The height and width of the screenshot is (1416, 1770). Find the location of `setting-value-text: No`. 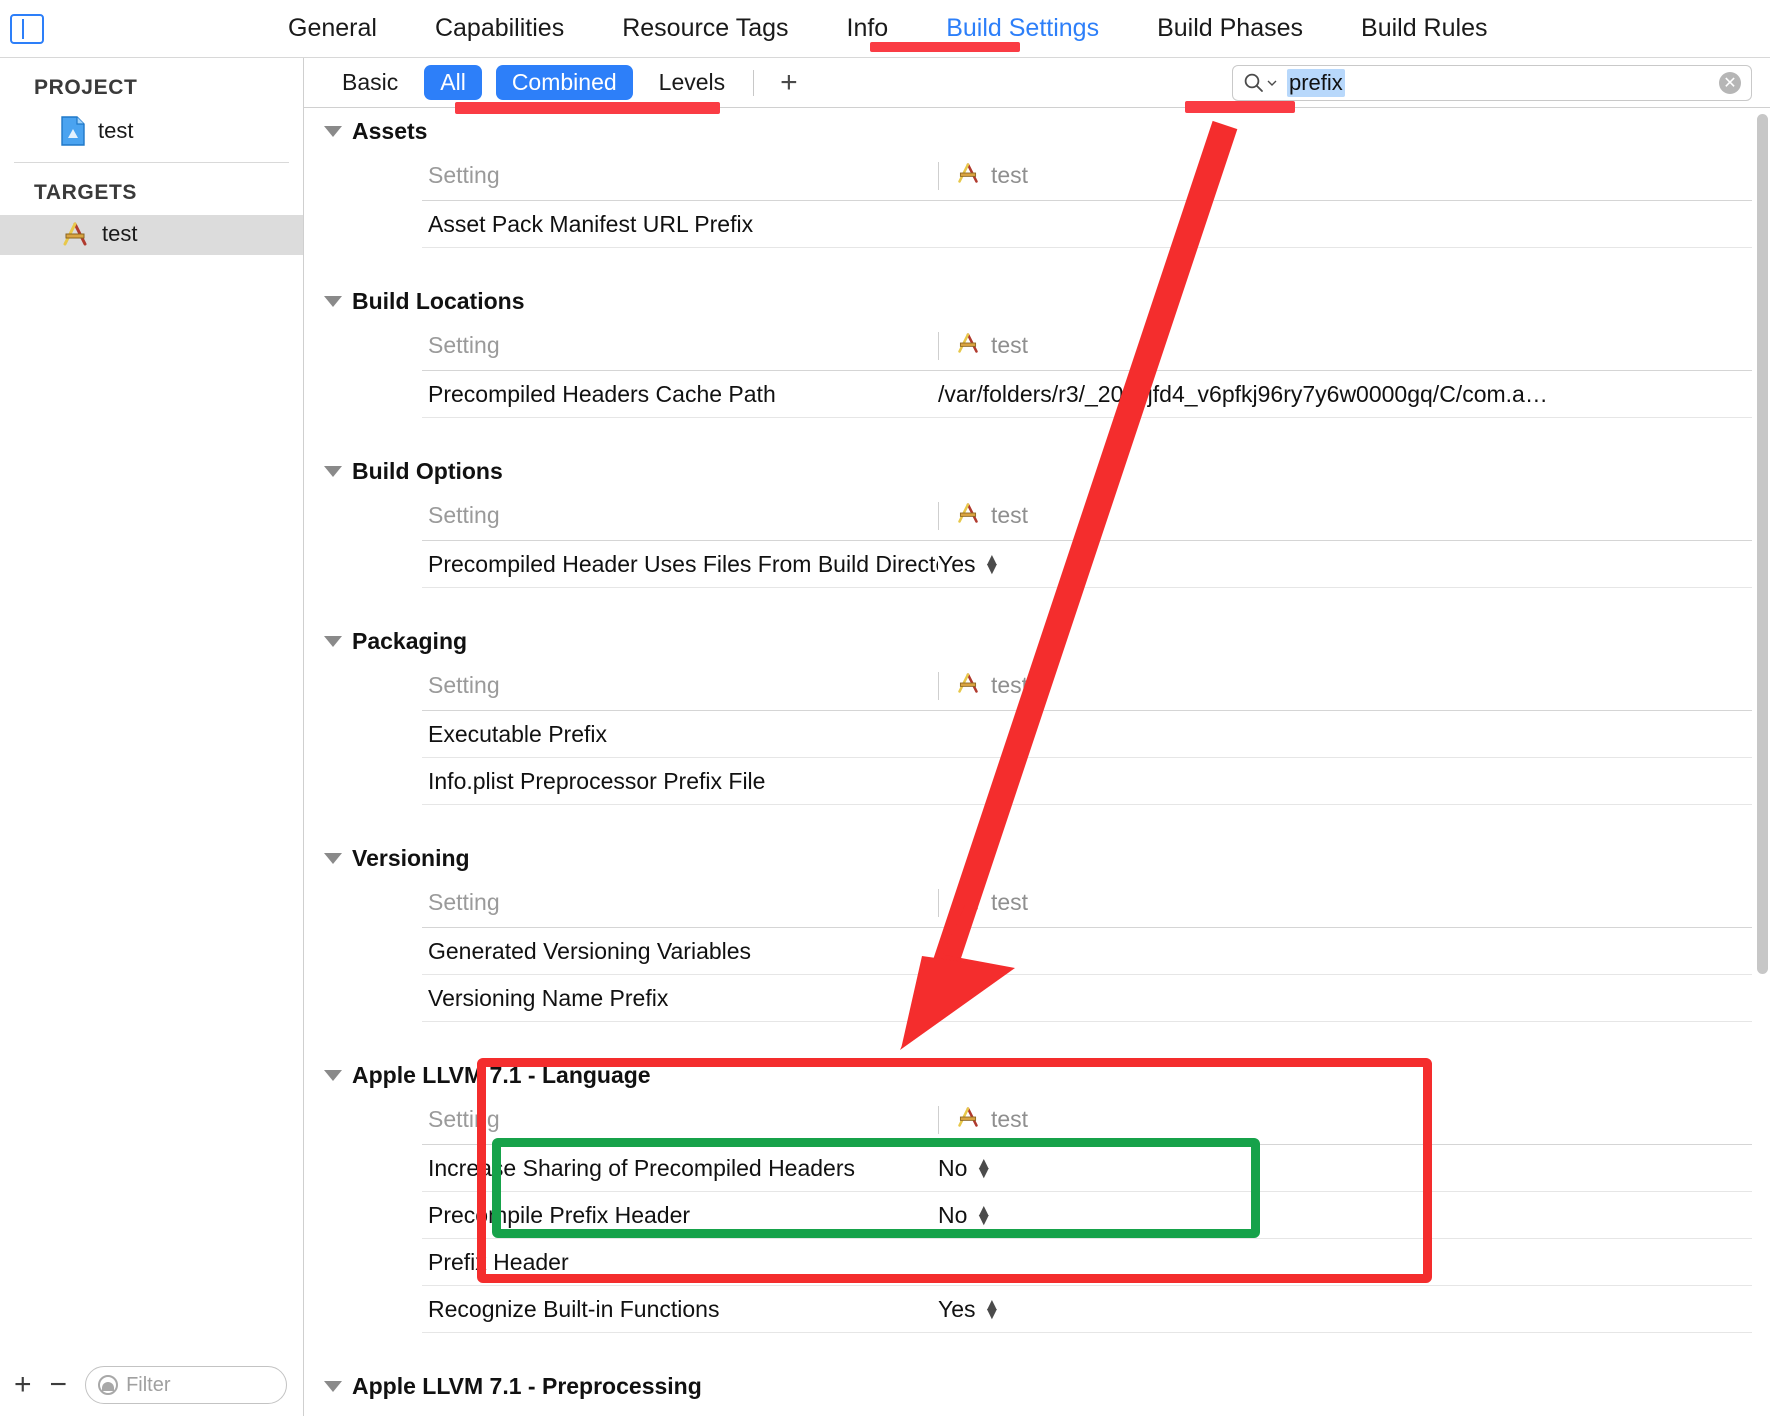

setting-value-text: No is located at coordinates (953, 1167).